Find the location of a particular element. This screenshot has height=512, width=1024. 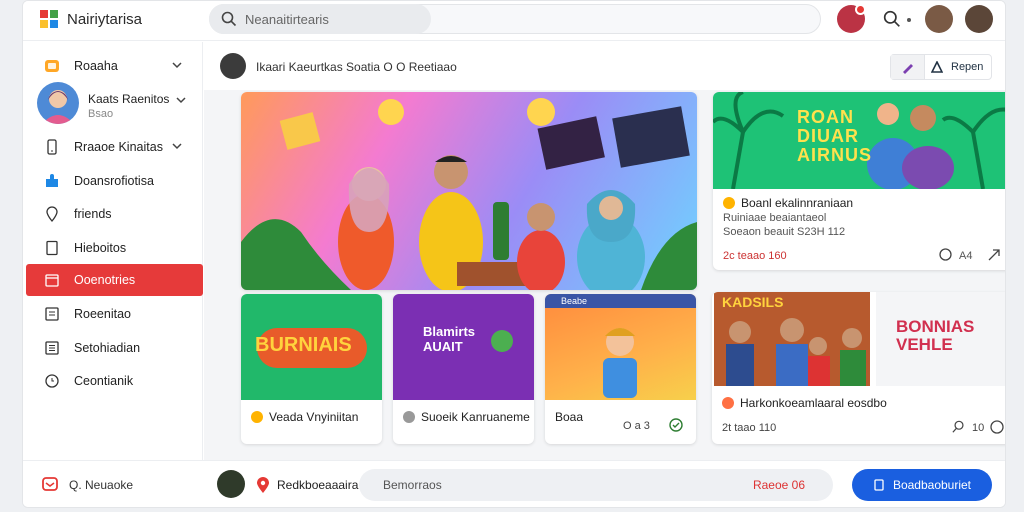

sidebar-item-doansrofiotisa: Doansrofiotisa is located at coordinates (114, 181).